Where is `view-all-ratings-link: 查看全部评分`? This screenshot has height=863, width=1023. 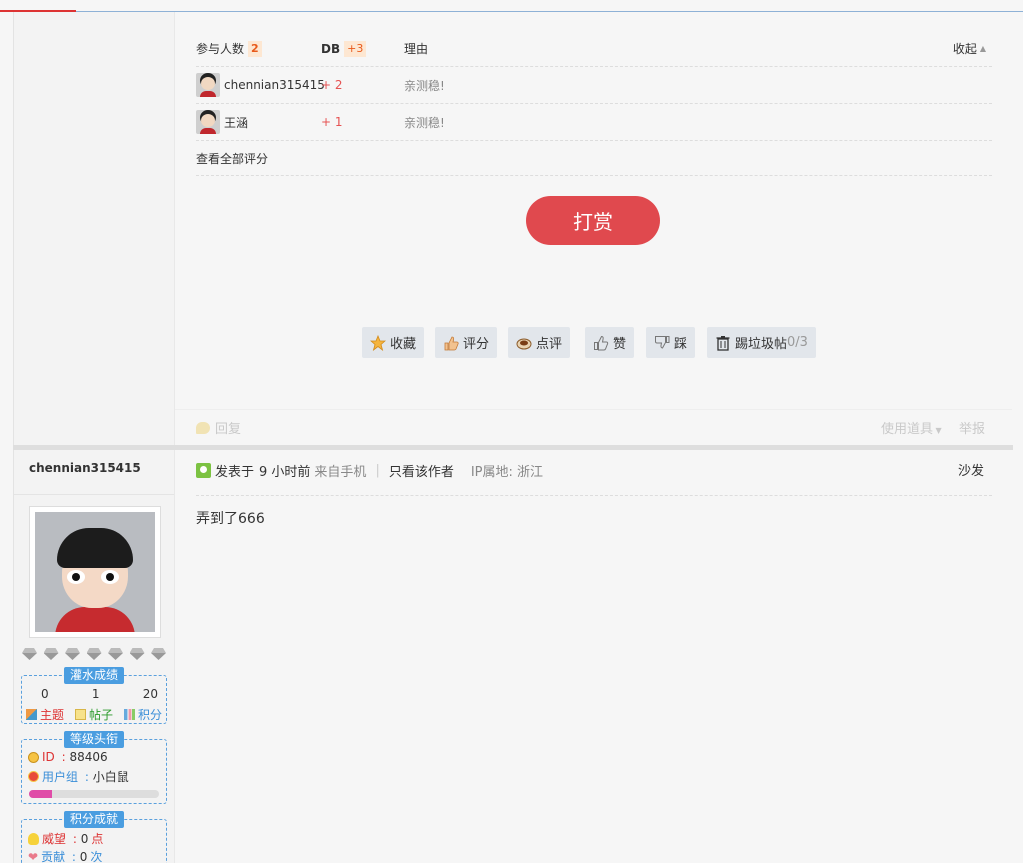
view-all-ratings-link: 查看全部评分 is located at coordinates (232, 158).